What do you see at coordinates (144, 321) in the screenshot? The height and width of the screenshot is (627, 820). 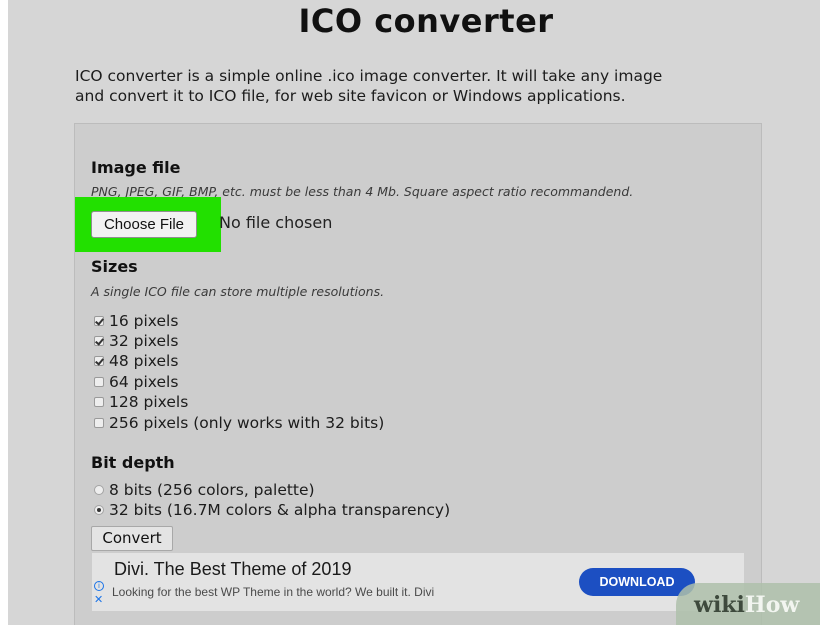 I see `size-label: 16 pixels` at bounding box center [144, 321].